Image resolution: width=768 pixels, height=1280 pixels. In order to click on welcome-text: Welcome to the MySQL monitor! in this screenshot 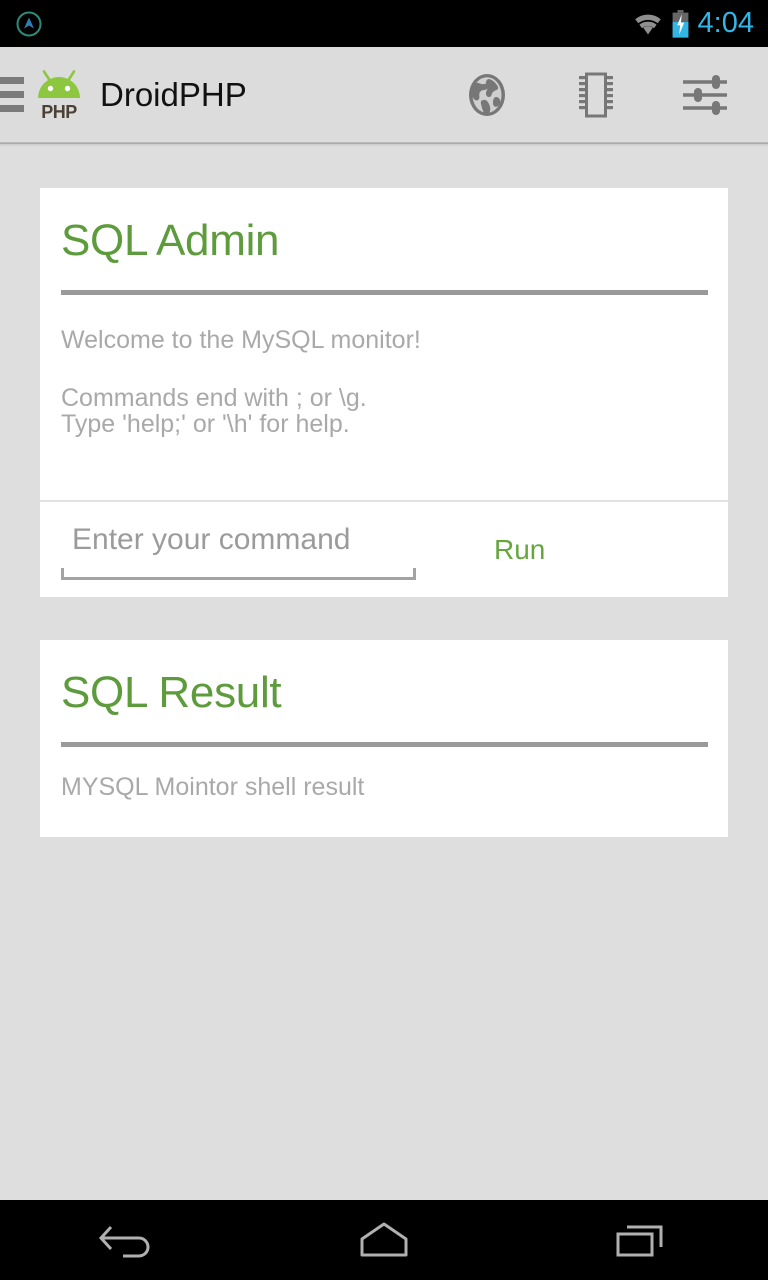, I will do `click(241, 340)`.